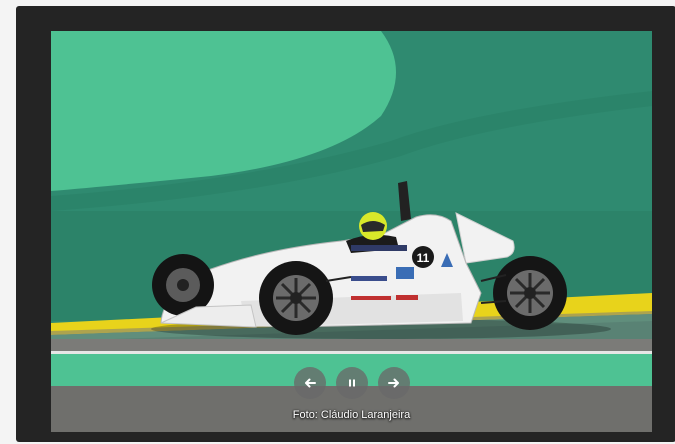 The image size is (675, 444). I want to click on previous-button, so click(309, 383).